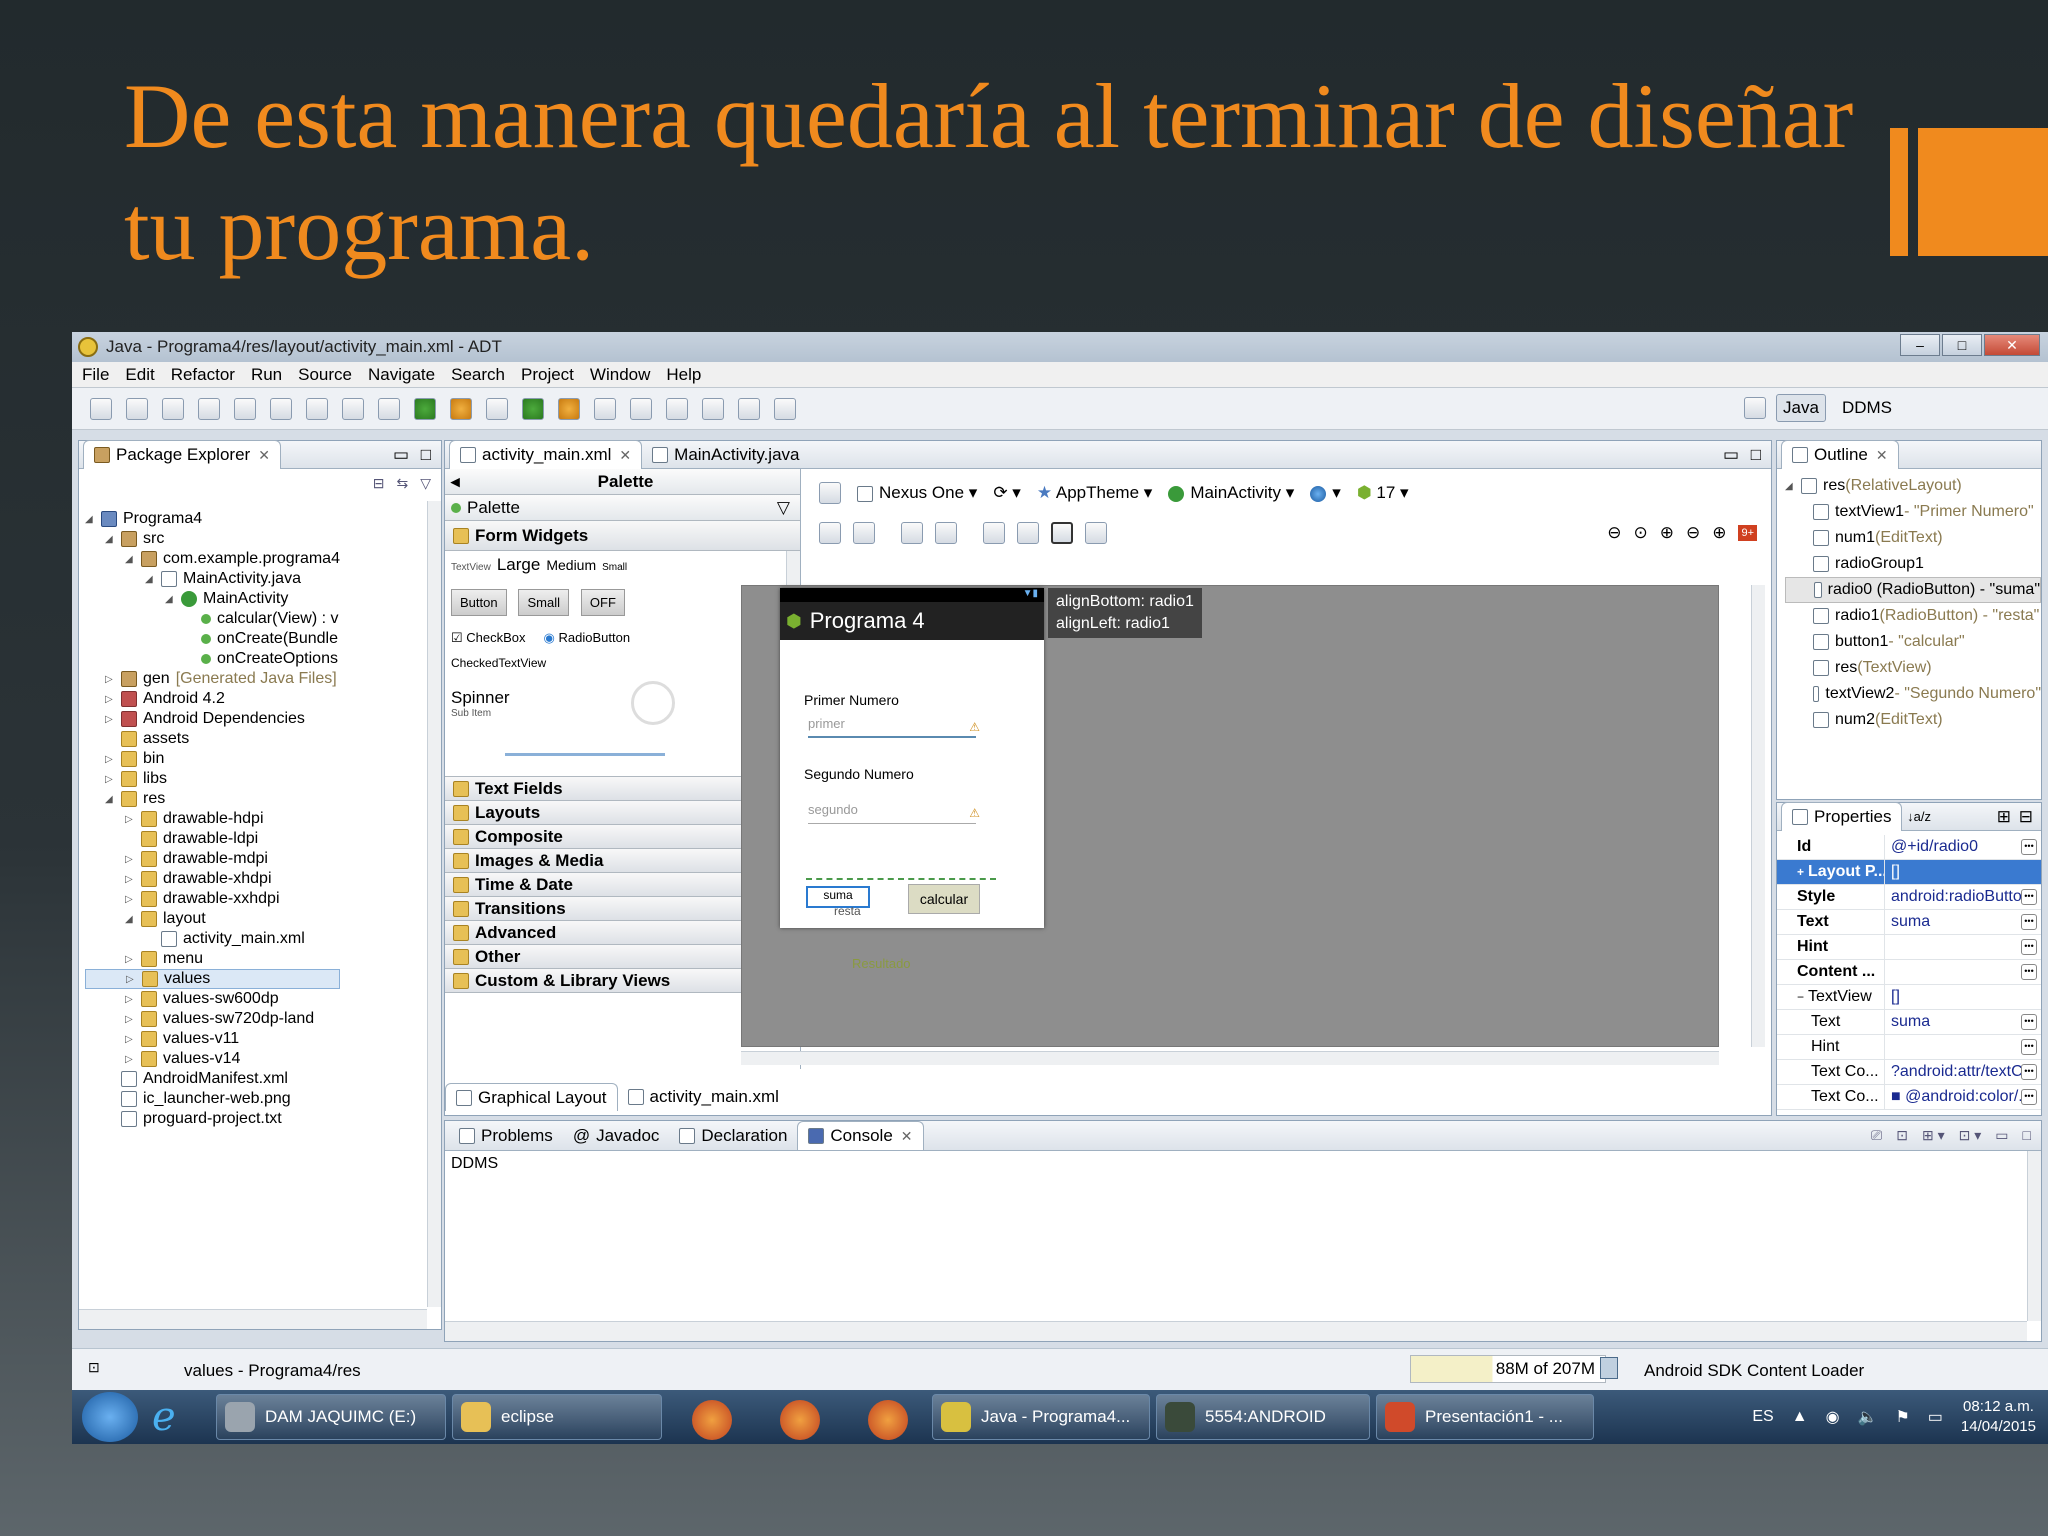 This screenshot has height=1536, width=2048. Describe the element at coordinates (917, 493) in the screenshot. I see `device-selector: Nexus One ▾` at that location.